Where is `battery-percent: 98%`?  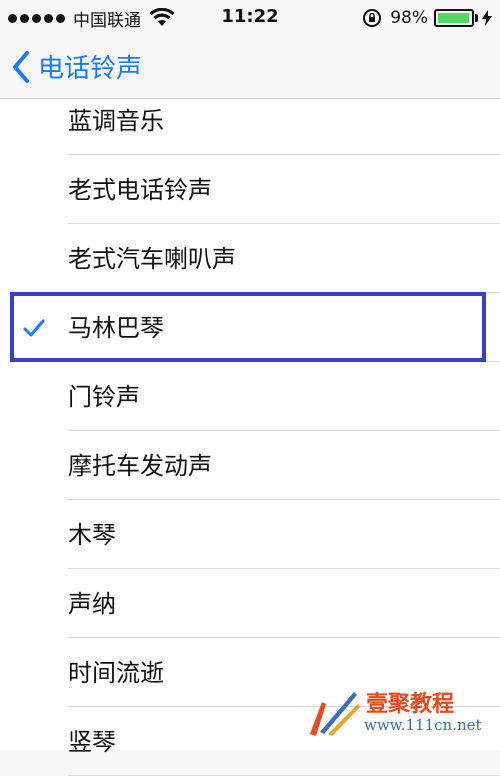 battery-percent: 98% is located at coordinates (409, 18).